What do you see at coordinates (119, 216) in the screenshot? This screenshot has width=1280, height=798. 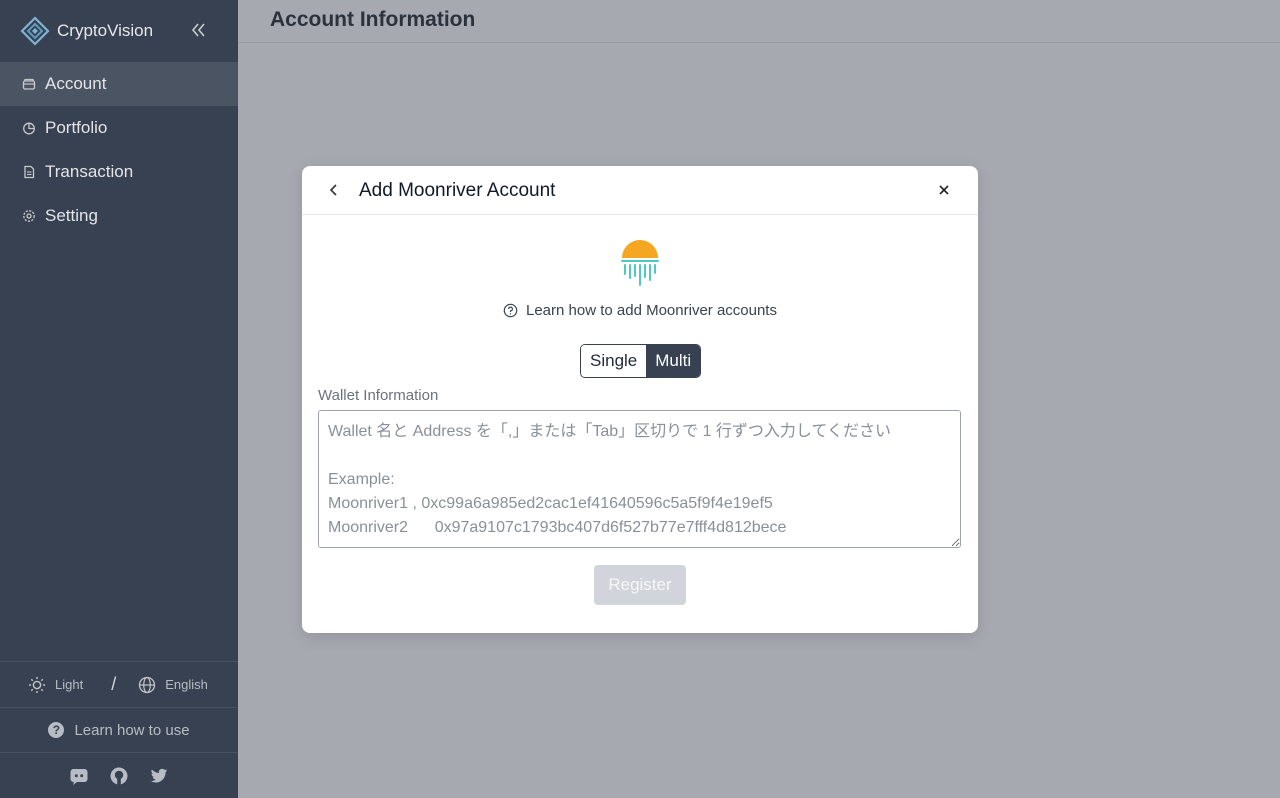 I see `sidebar-item-setting: Setting` at bounding box center [119, 216].